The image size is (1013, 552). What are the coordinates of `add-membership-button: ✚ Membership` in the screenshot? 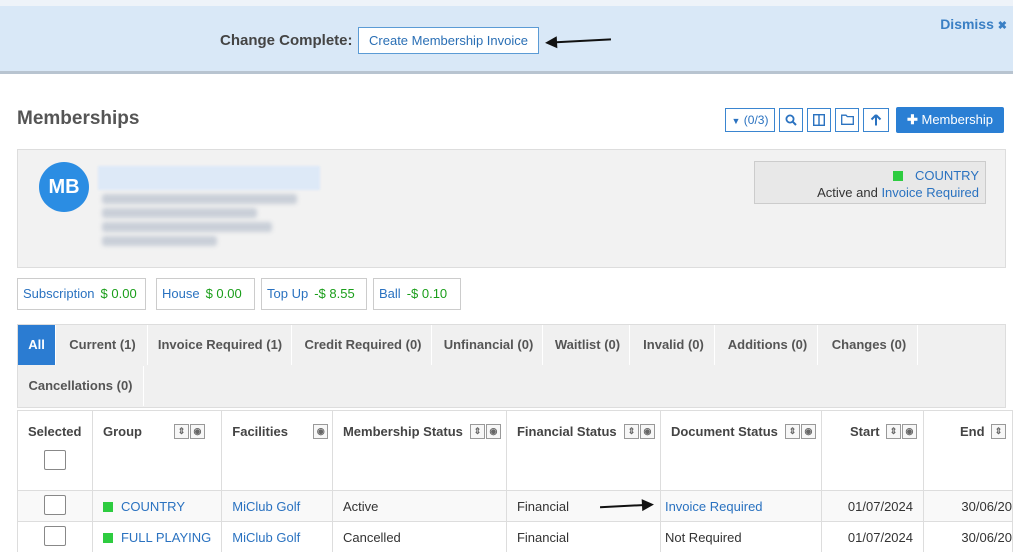 It's located at (950, 120).